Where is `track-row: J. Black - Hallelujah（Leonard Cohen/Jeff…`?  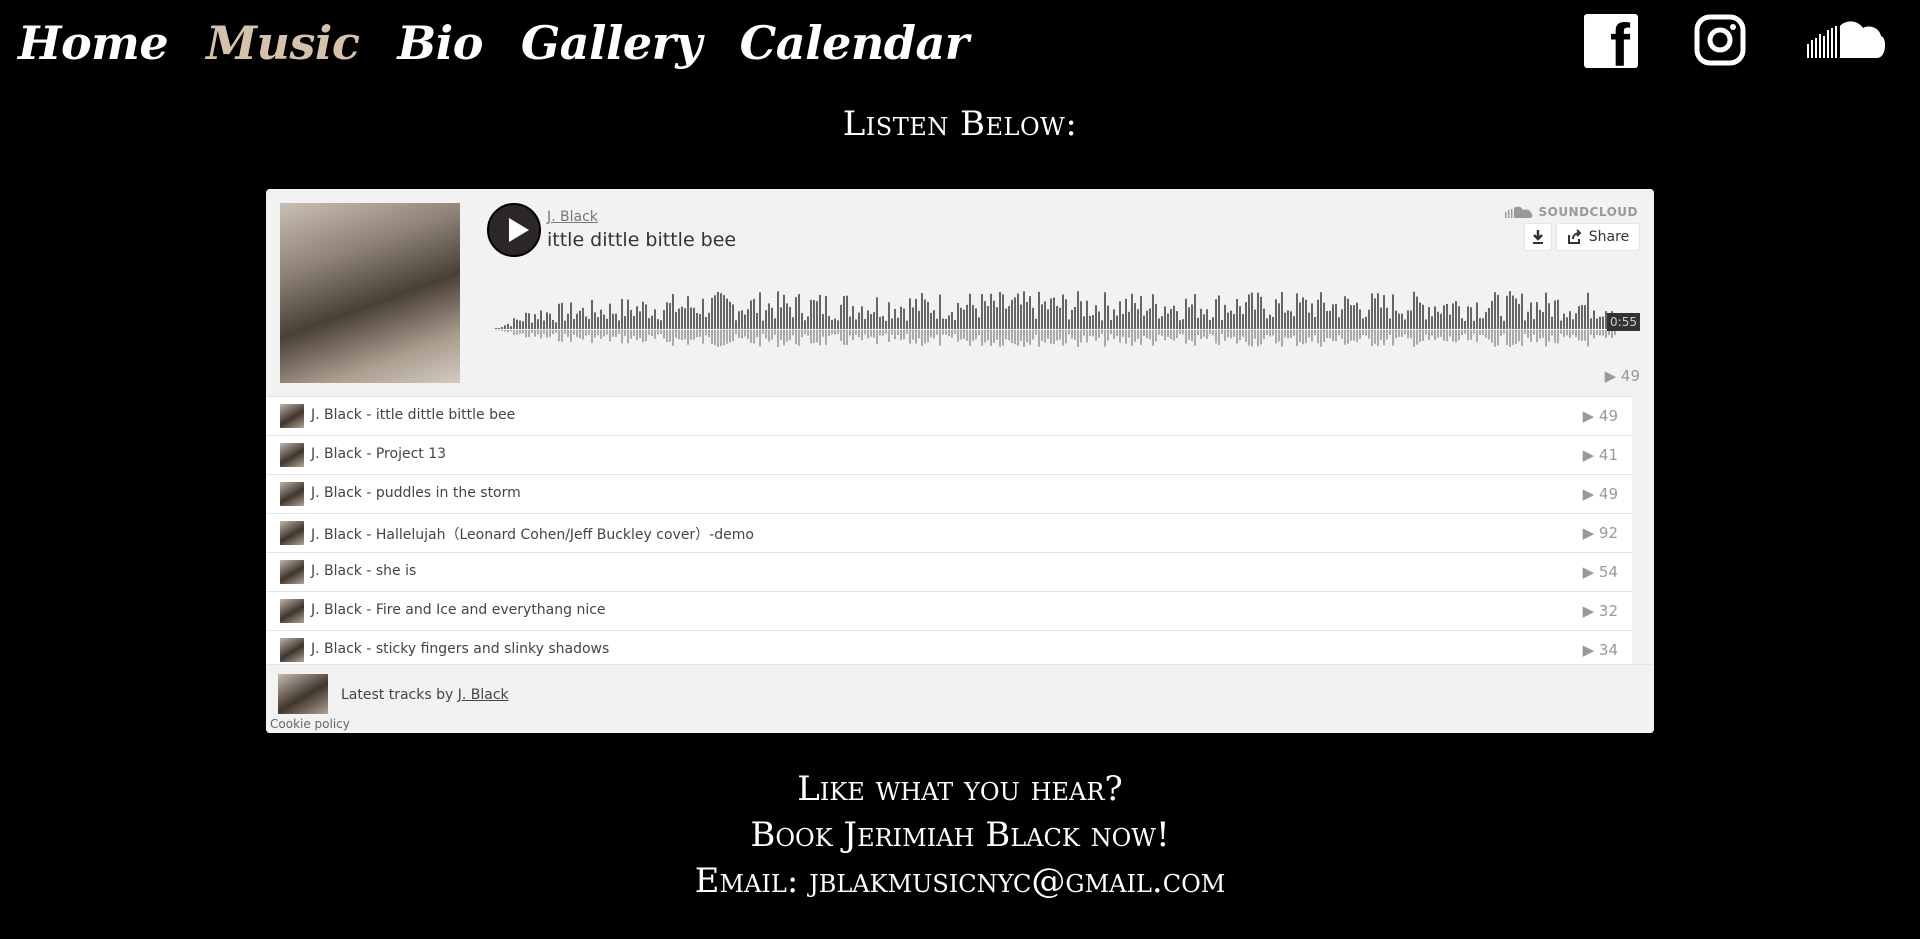
track-row: J. Black - Hallelujah（Leonard Cohen/Jeff… is located at coordinates (949, 532).